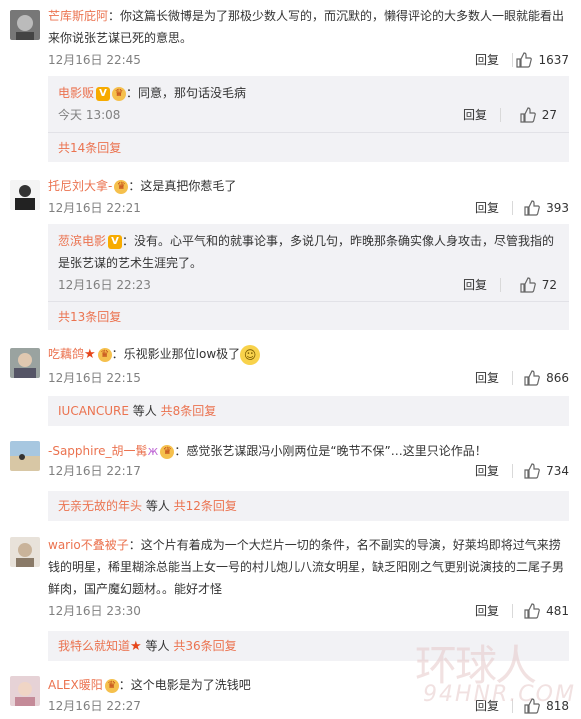  What do you see at coordinates (307, 506) in the screenshot?
I see `view-more-replies-link: 无亲无故的年头 等人 共12条回复` at bounding box center [307, 506].